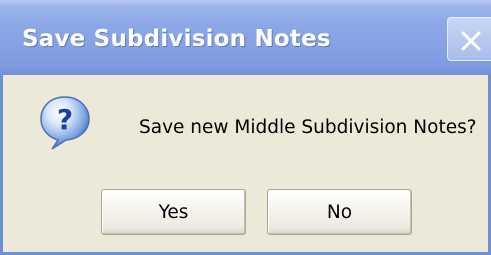 Image resolution: width=491 pixels, height=255 pixels. What do you see at coordinates (308, 127) in the screenshot?
I see `dialog-message: Save new Middle Subdivision Notes?` at bounding box center [308, 127].